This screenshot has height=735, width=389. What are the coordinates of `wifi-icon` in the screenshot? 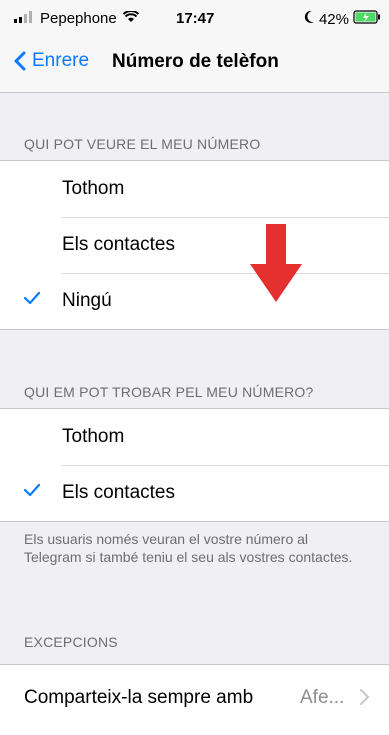 It's located at (130, 18).